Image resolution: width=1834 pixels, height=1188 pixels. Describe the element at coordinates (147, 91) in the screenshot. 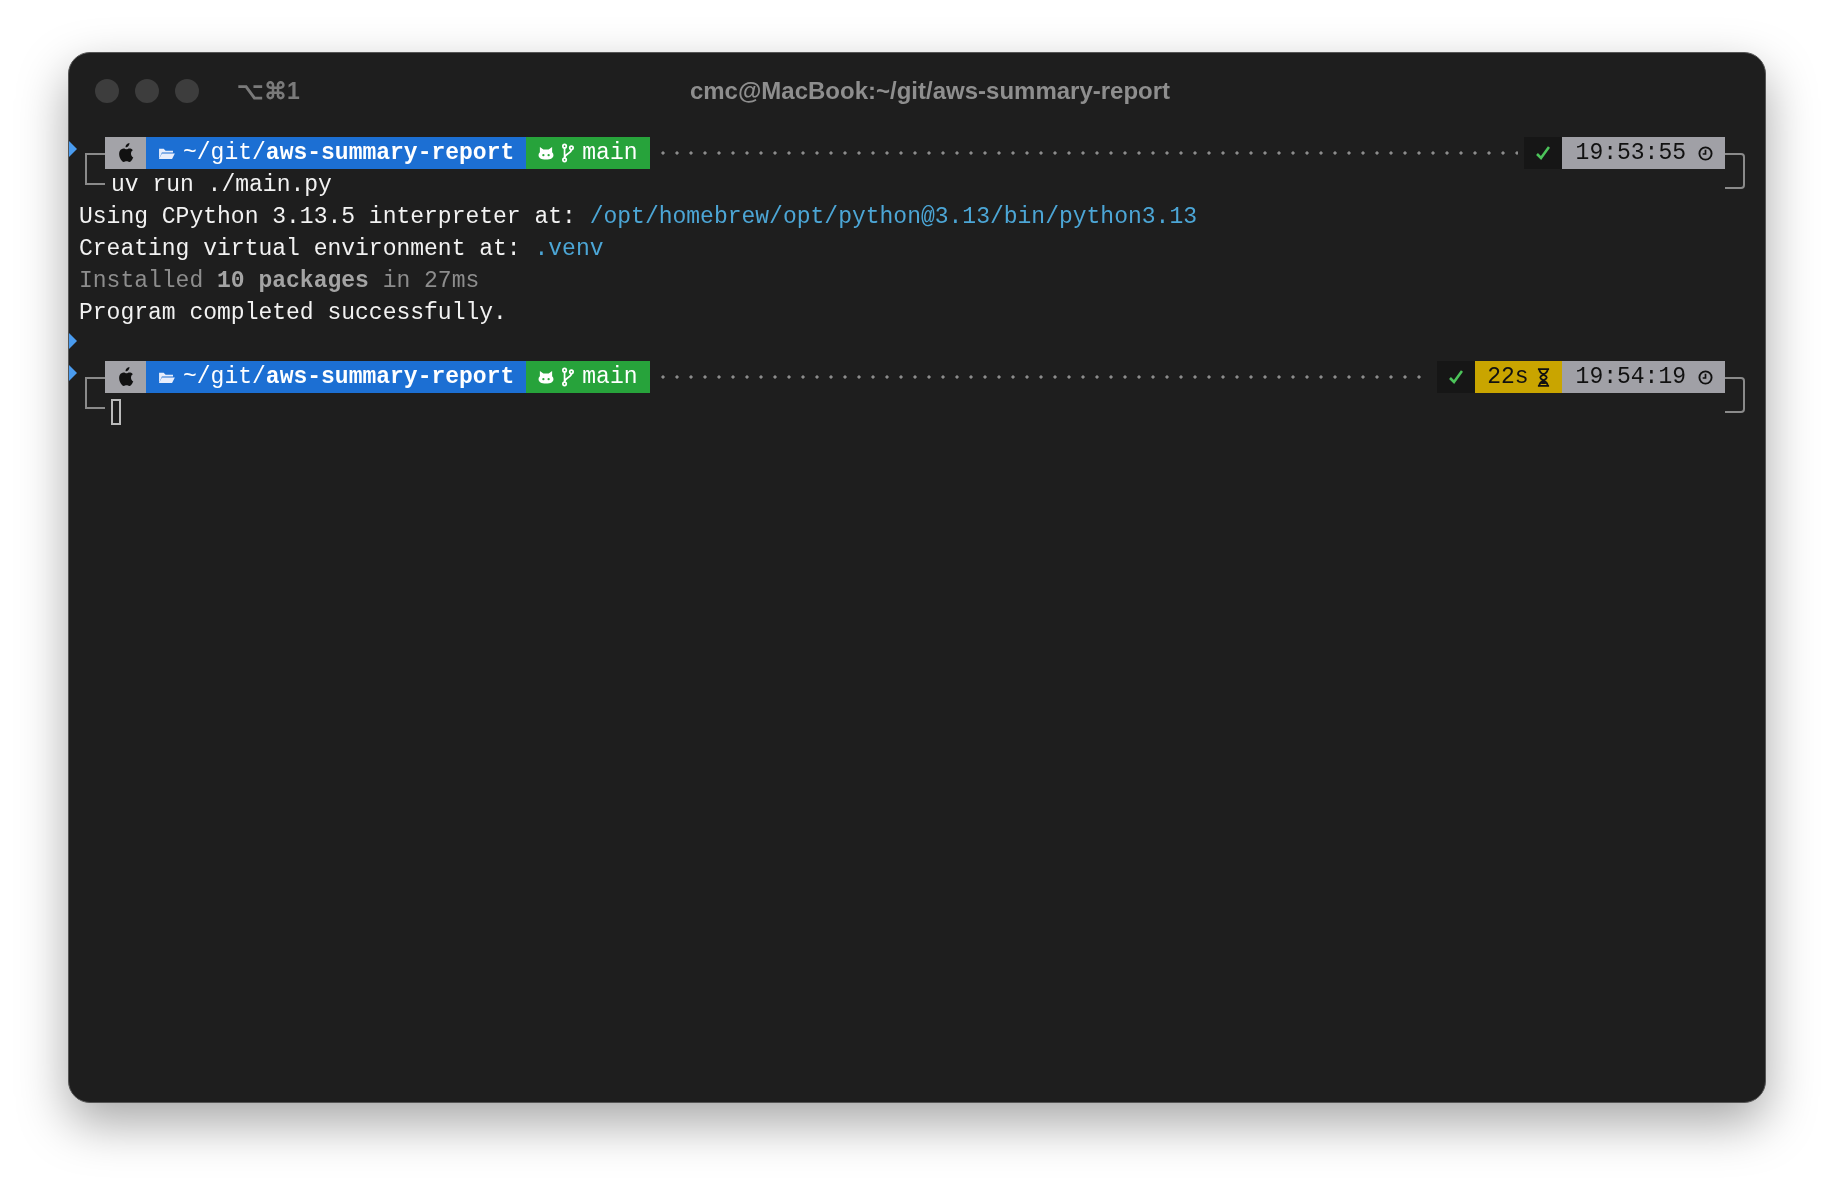

I see `minimize-button` at that location.